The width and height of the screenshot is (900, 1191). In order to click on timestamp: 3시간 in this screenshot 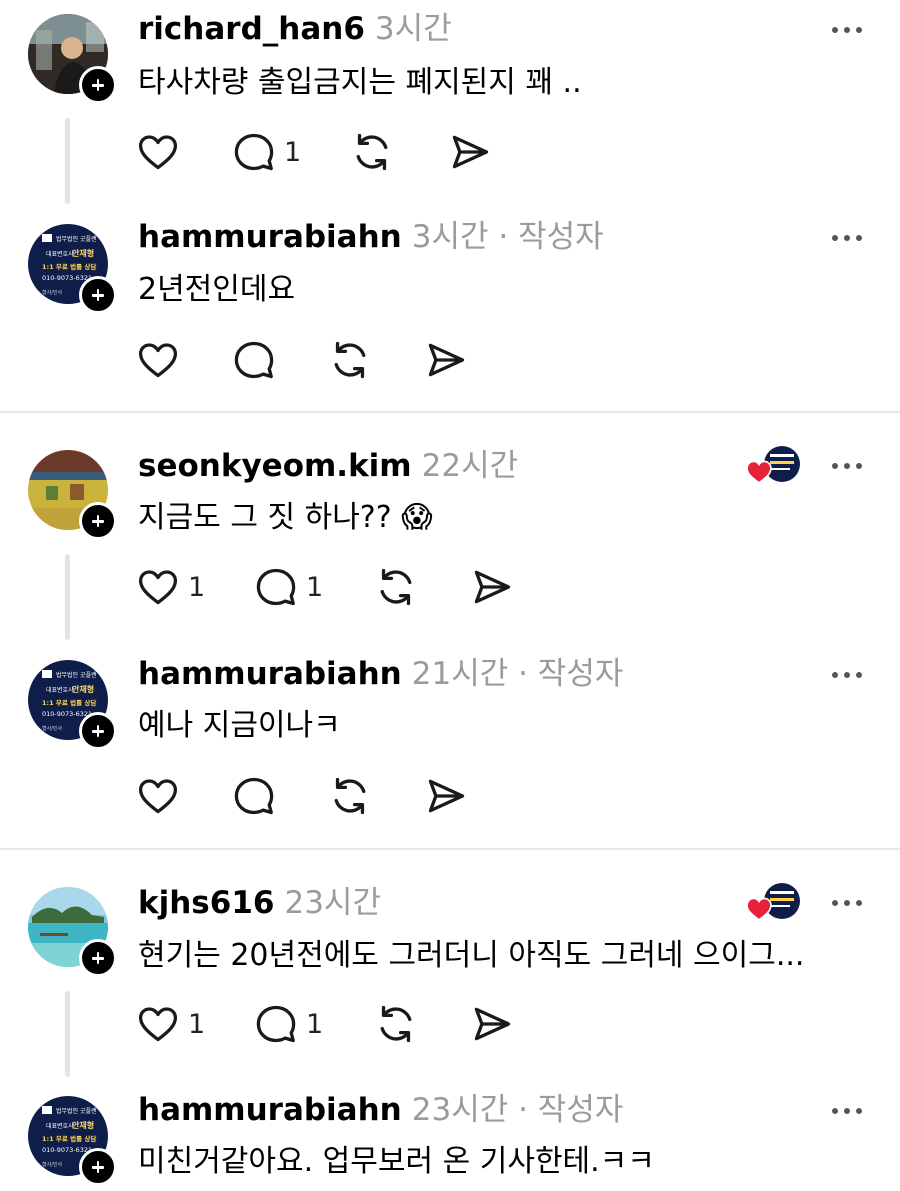, I will do `click(413, 29)`.